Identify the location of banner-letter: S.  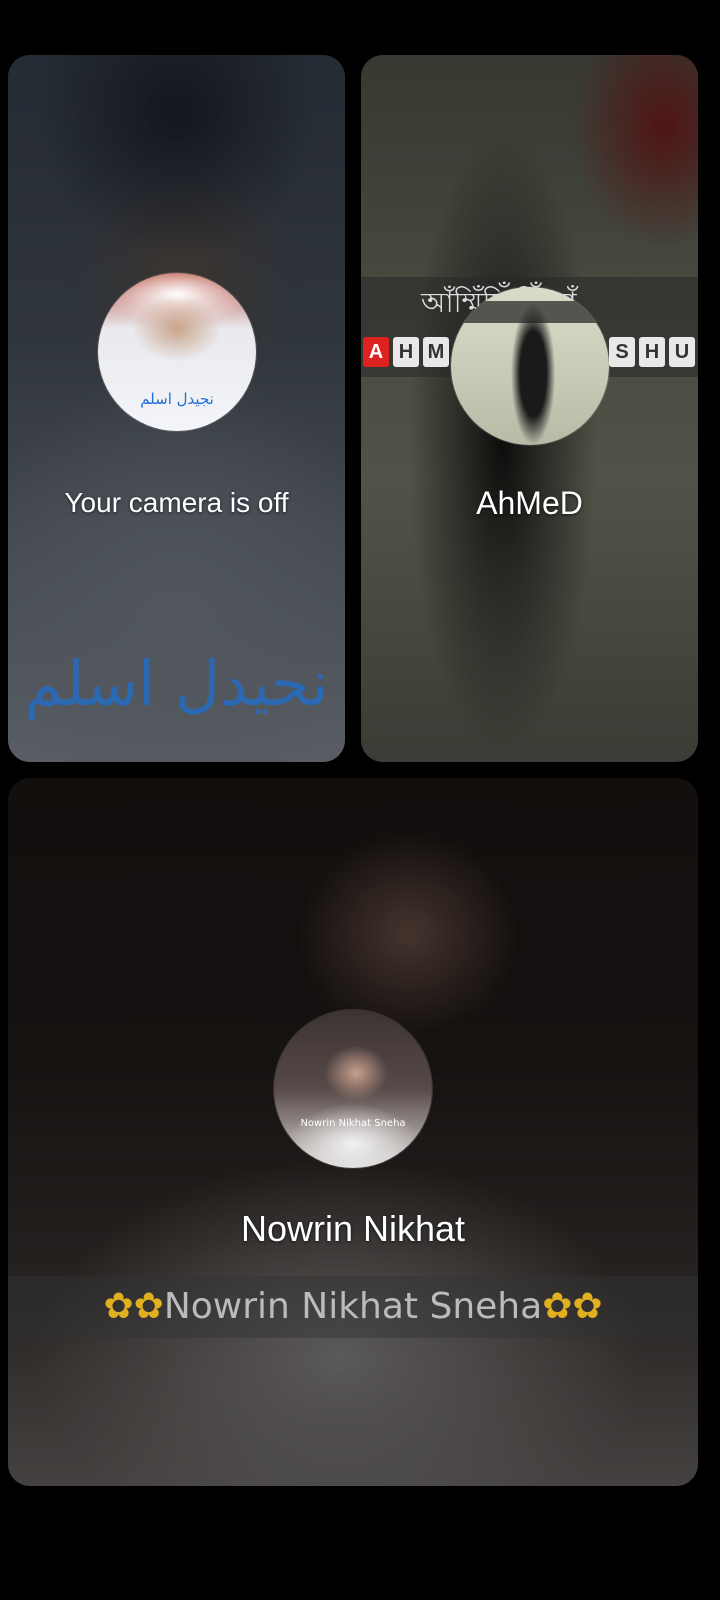
(622, 352).